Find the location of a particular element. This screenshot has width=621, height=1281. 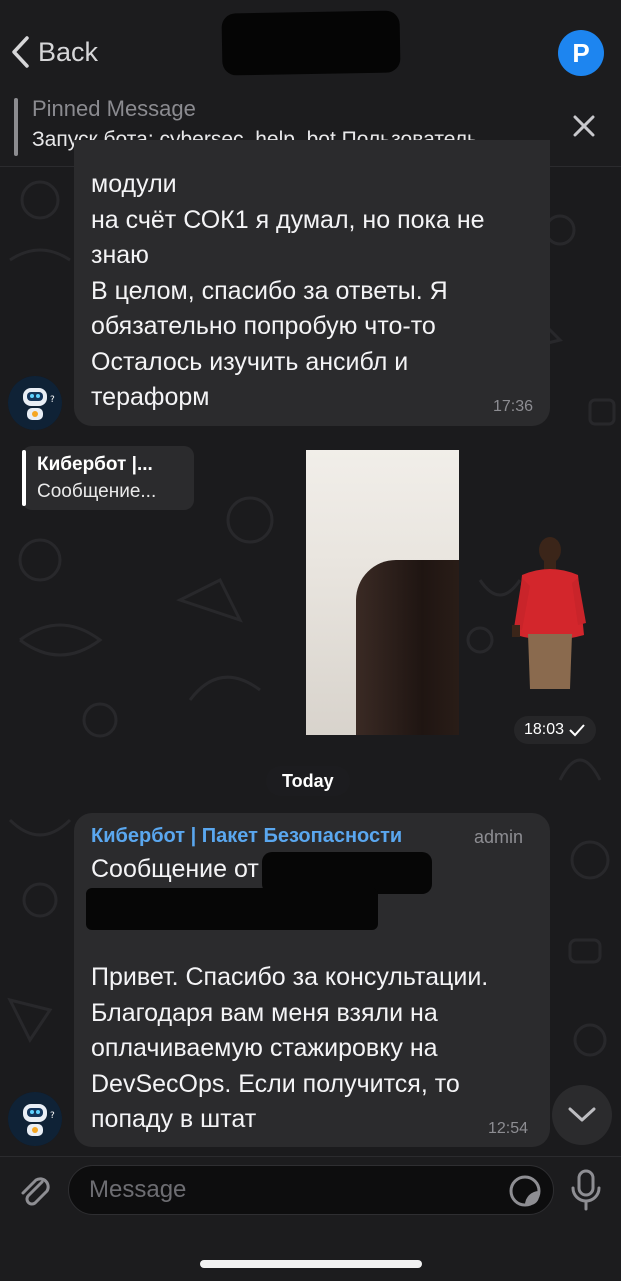

photo-time-badge: 18:03 is located at coordinates (555, 730).